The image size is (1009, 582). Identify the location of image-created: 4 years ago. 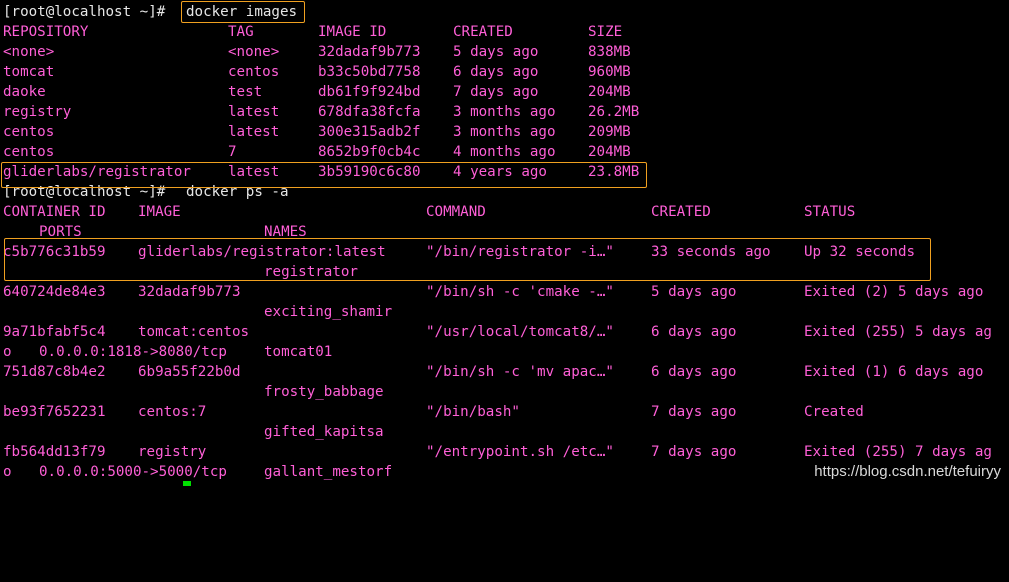
(500, 172).